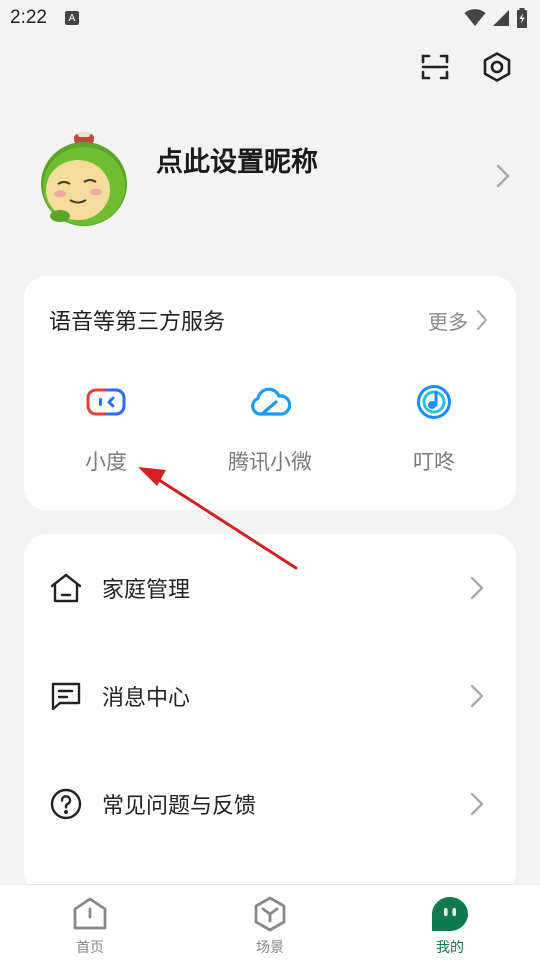  Describe the element at coordinates (434, 402) in the screenshot. I see `dingdong-icon` at that location.